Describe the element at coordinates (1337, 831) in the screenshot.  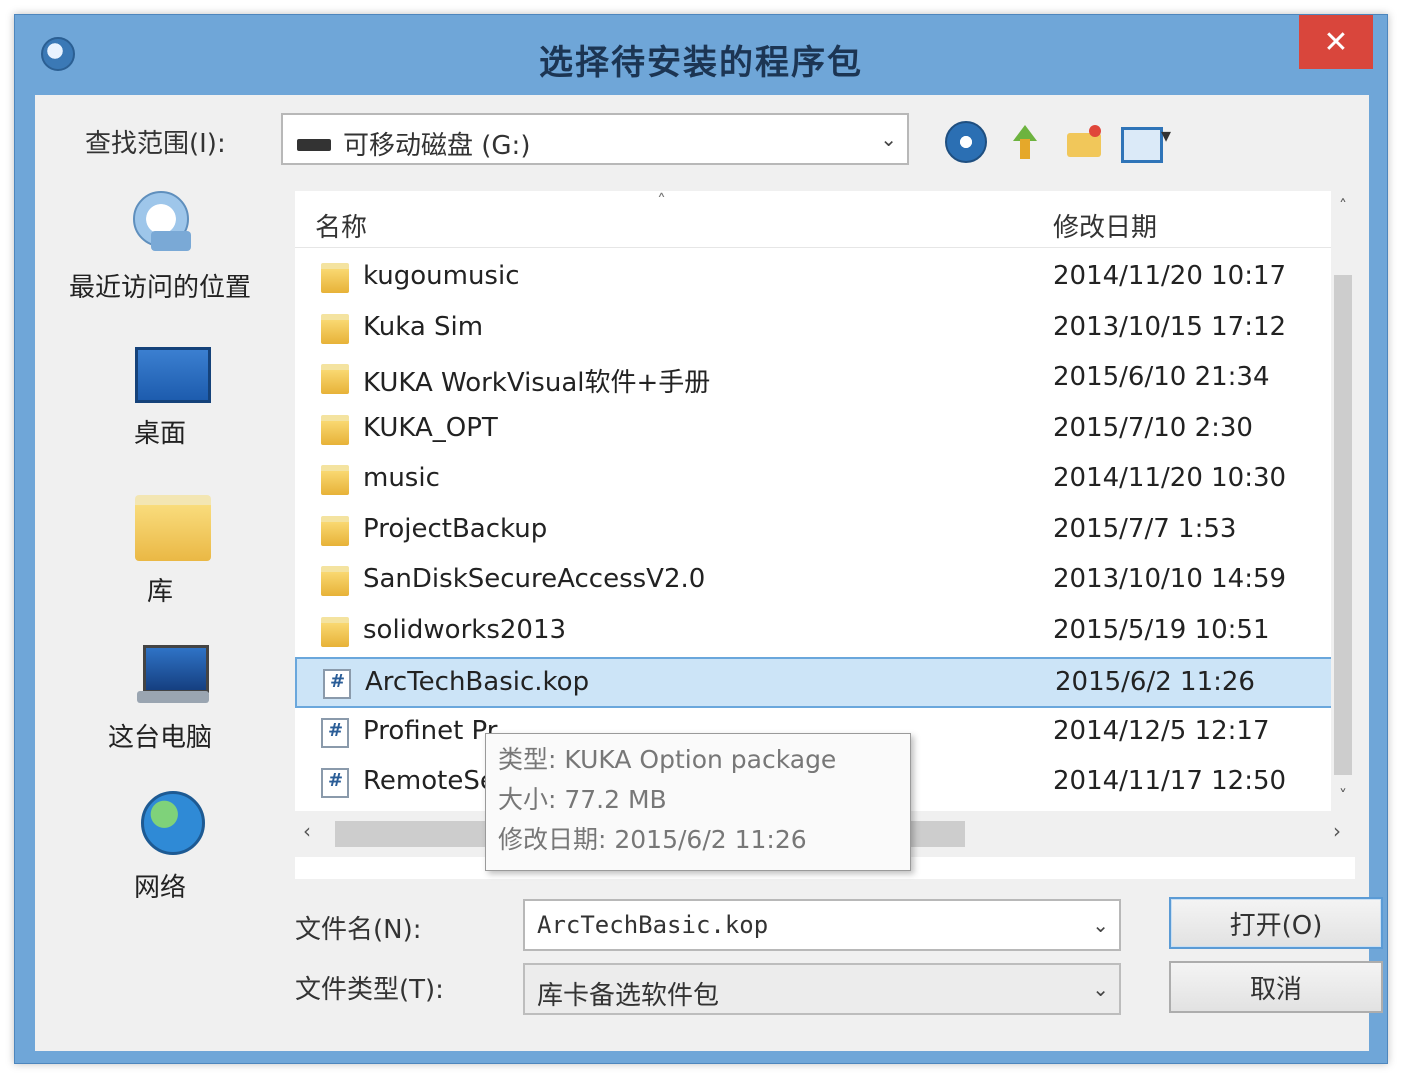
I see `scroll-right-icon: ›` at that location.